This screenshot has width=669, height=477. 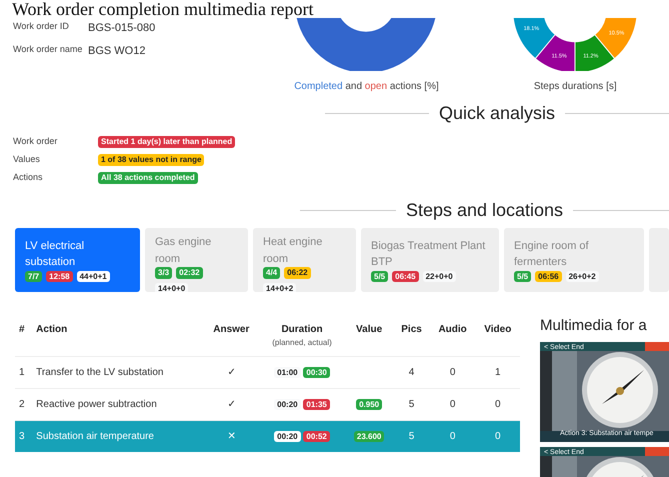 I want to click on status-badge: 1 of 38 values not in range, so click(x=151, y=160).